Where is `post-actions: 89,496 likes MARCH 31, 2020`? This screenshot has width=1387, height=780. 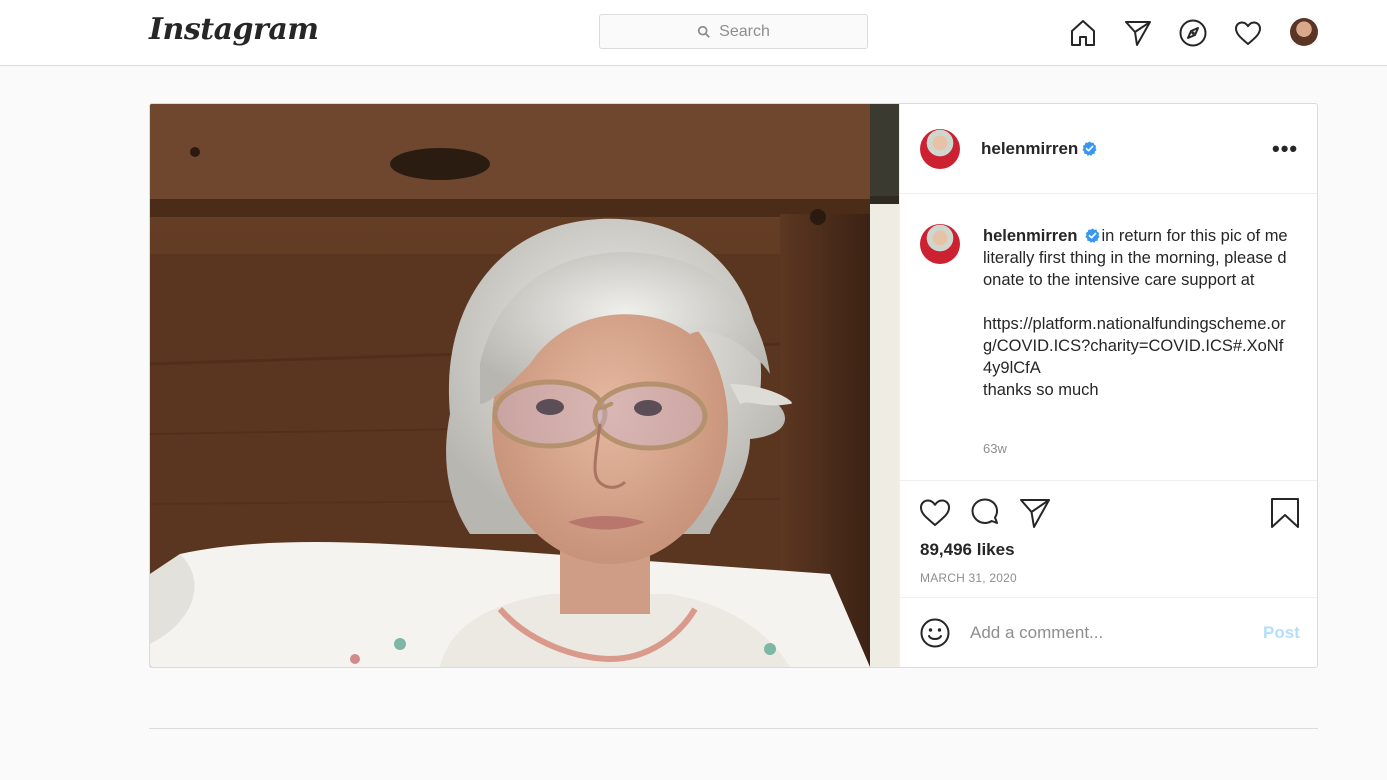 post-actions: 89,496 likes MARCH 31, 2020 is located at coordinates (1108, 540).